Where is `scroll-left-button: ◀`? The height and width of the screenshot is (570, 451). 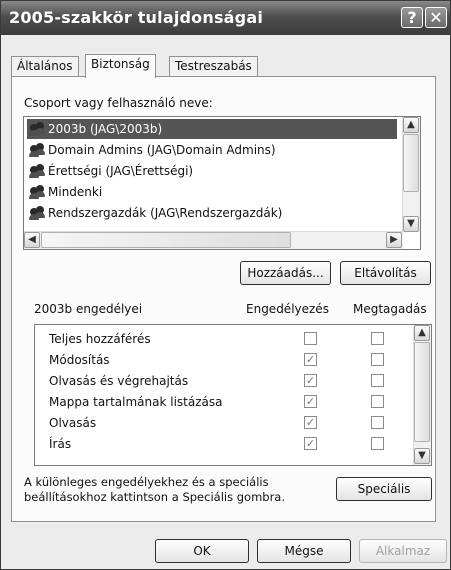
scroll-left-button: ◀ is located at coordinates (32, 240).